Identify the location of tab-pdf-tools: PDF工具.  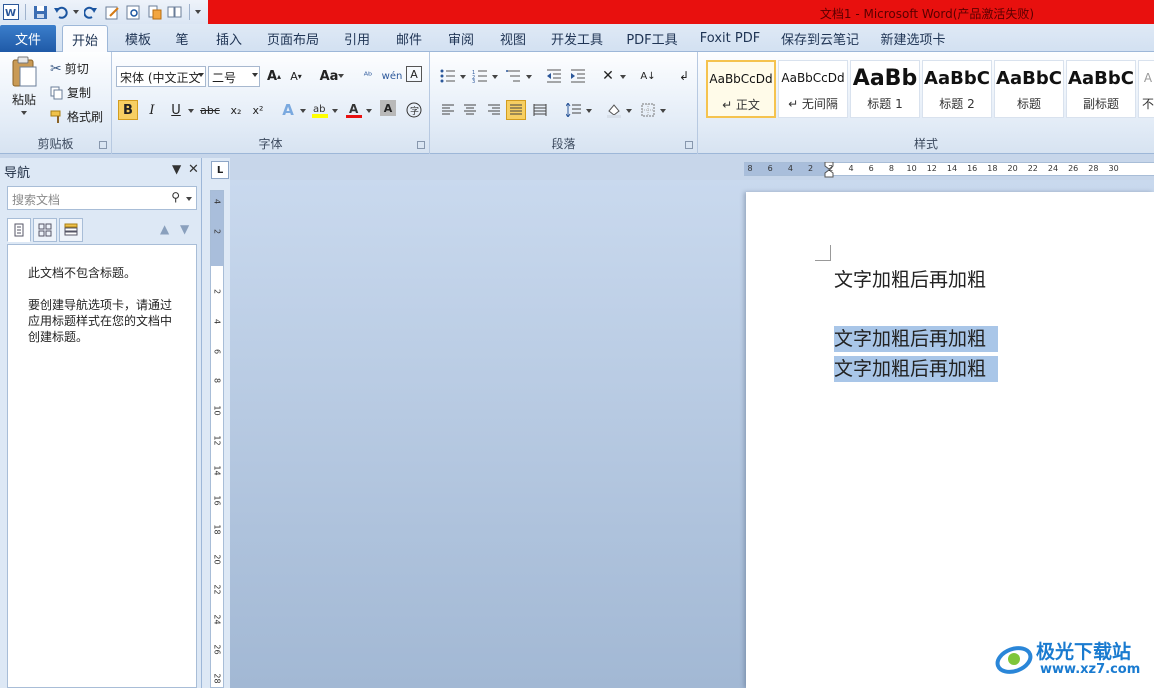
(652, 38).